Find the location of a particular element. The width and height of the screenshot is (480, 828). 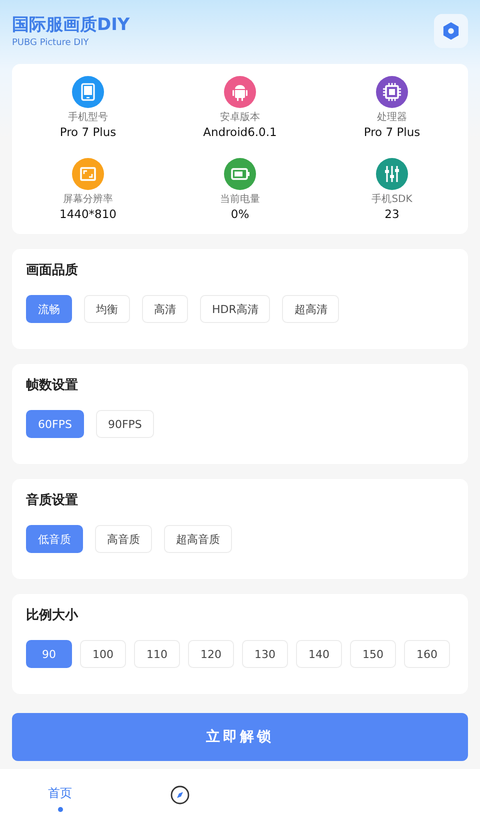

option-chip: 150 is located at coordinates (373, 654).